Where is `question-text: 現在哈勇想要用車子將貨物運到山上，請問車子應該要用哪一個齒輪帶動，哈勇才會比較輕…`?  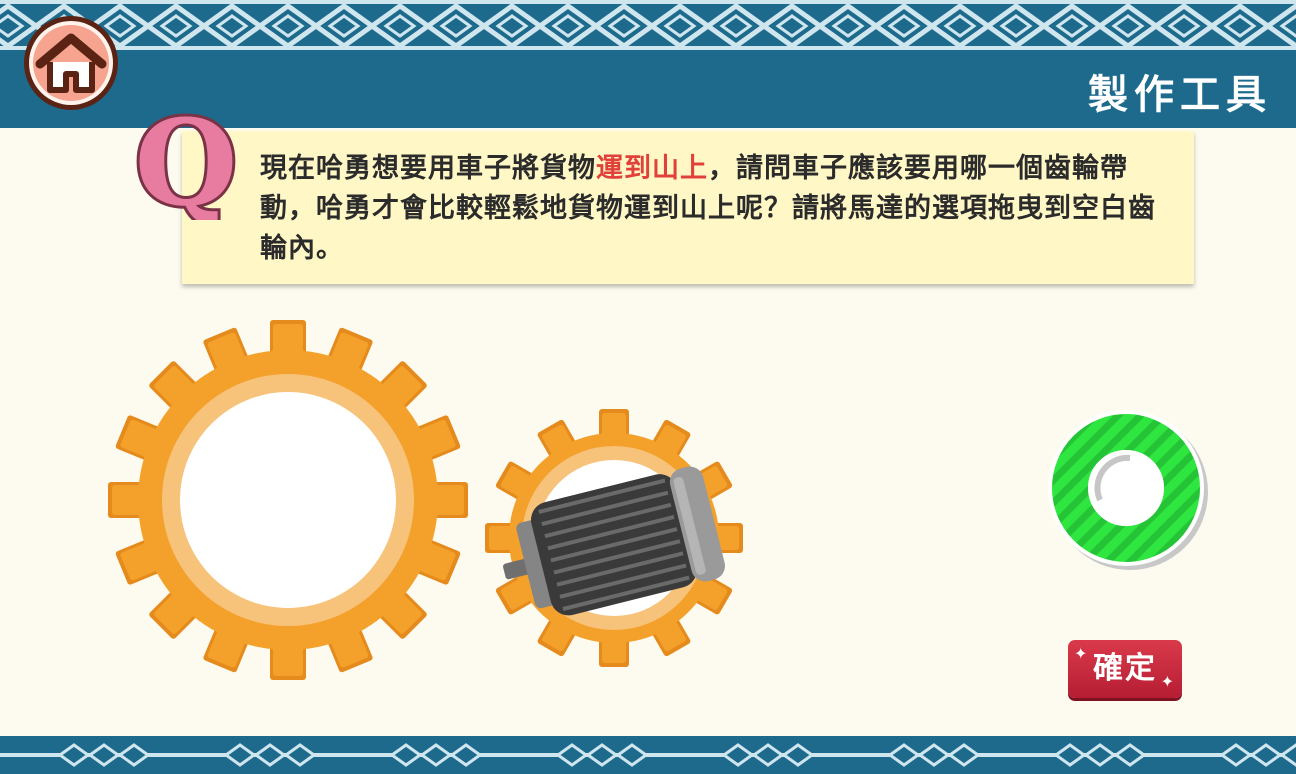
question-text: 現在哈勇想要用車子將貨物運到山上，請問車子應該要用哪一個齒輪帶動，哈勇才會比較輕… is located at coordinates (715, 209).